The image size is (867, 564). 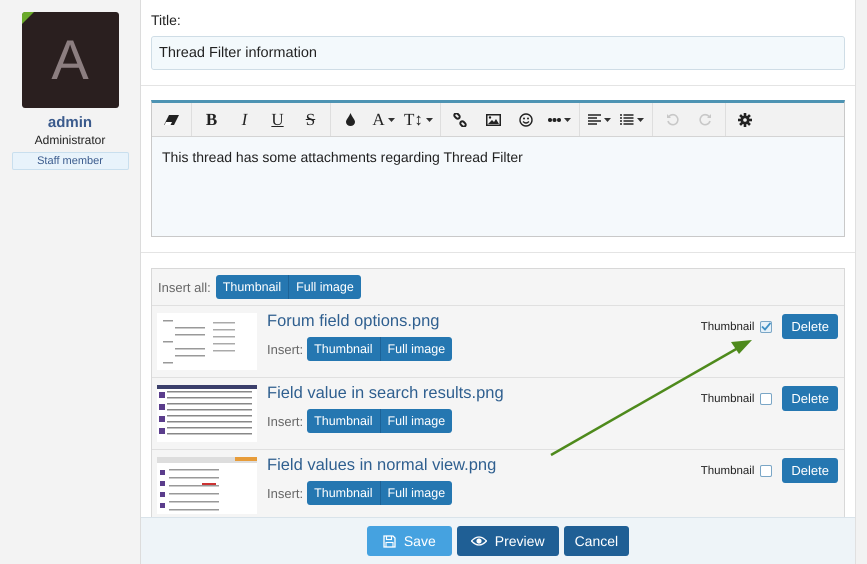 What do you see at coordinates (498, 53) in the screenshot?
I see `title-field: Thread Filter information` at bounding box center [498, 53].